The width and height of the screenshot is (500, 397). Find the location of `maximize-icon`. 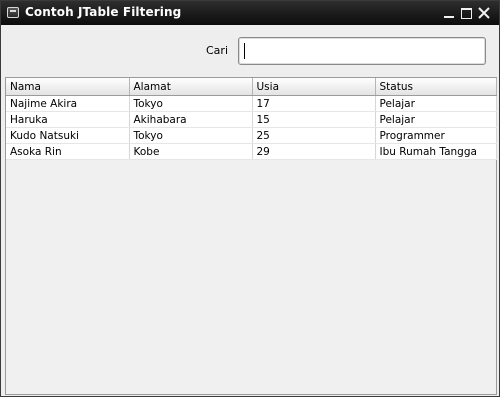

maximize-icon is located at coordinates (466, 13).